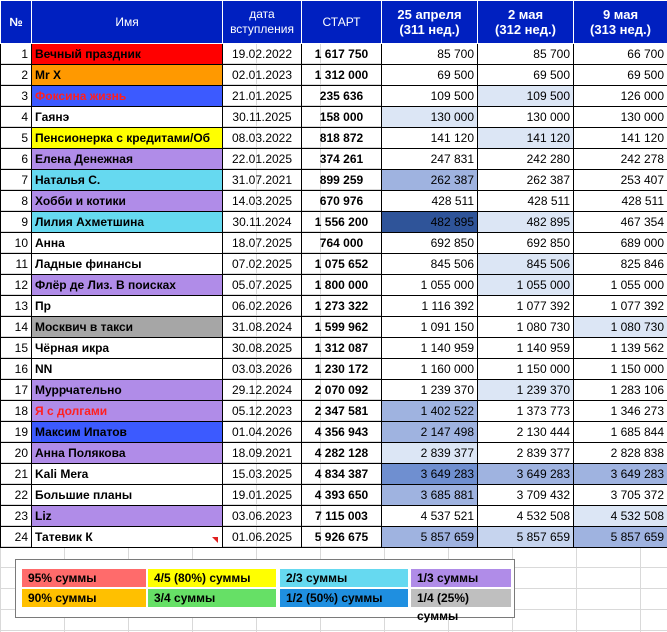  Describe the element at coordinates (525, 285) in the screenshot. I see `week-312-value-cell: 1 055 000` at that location.